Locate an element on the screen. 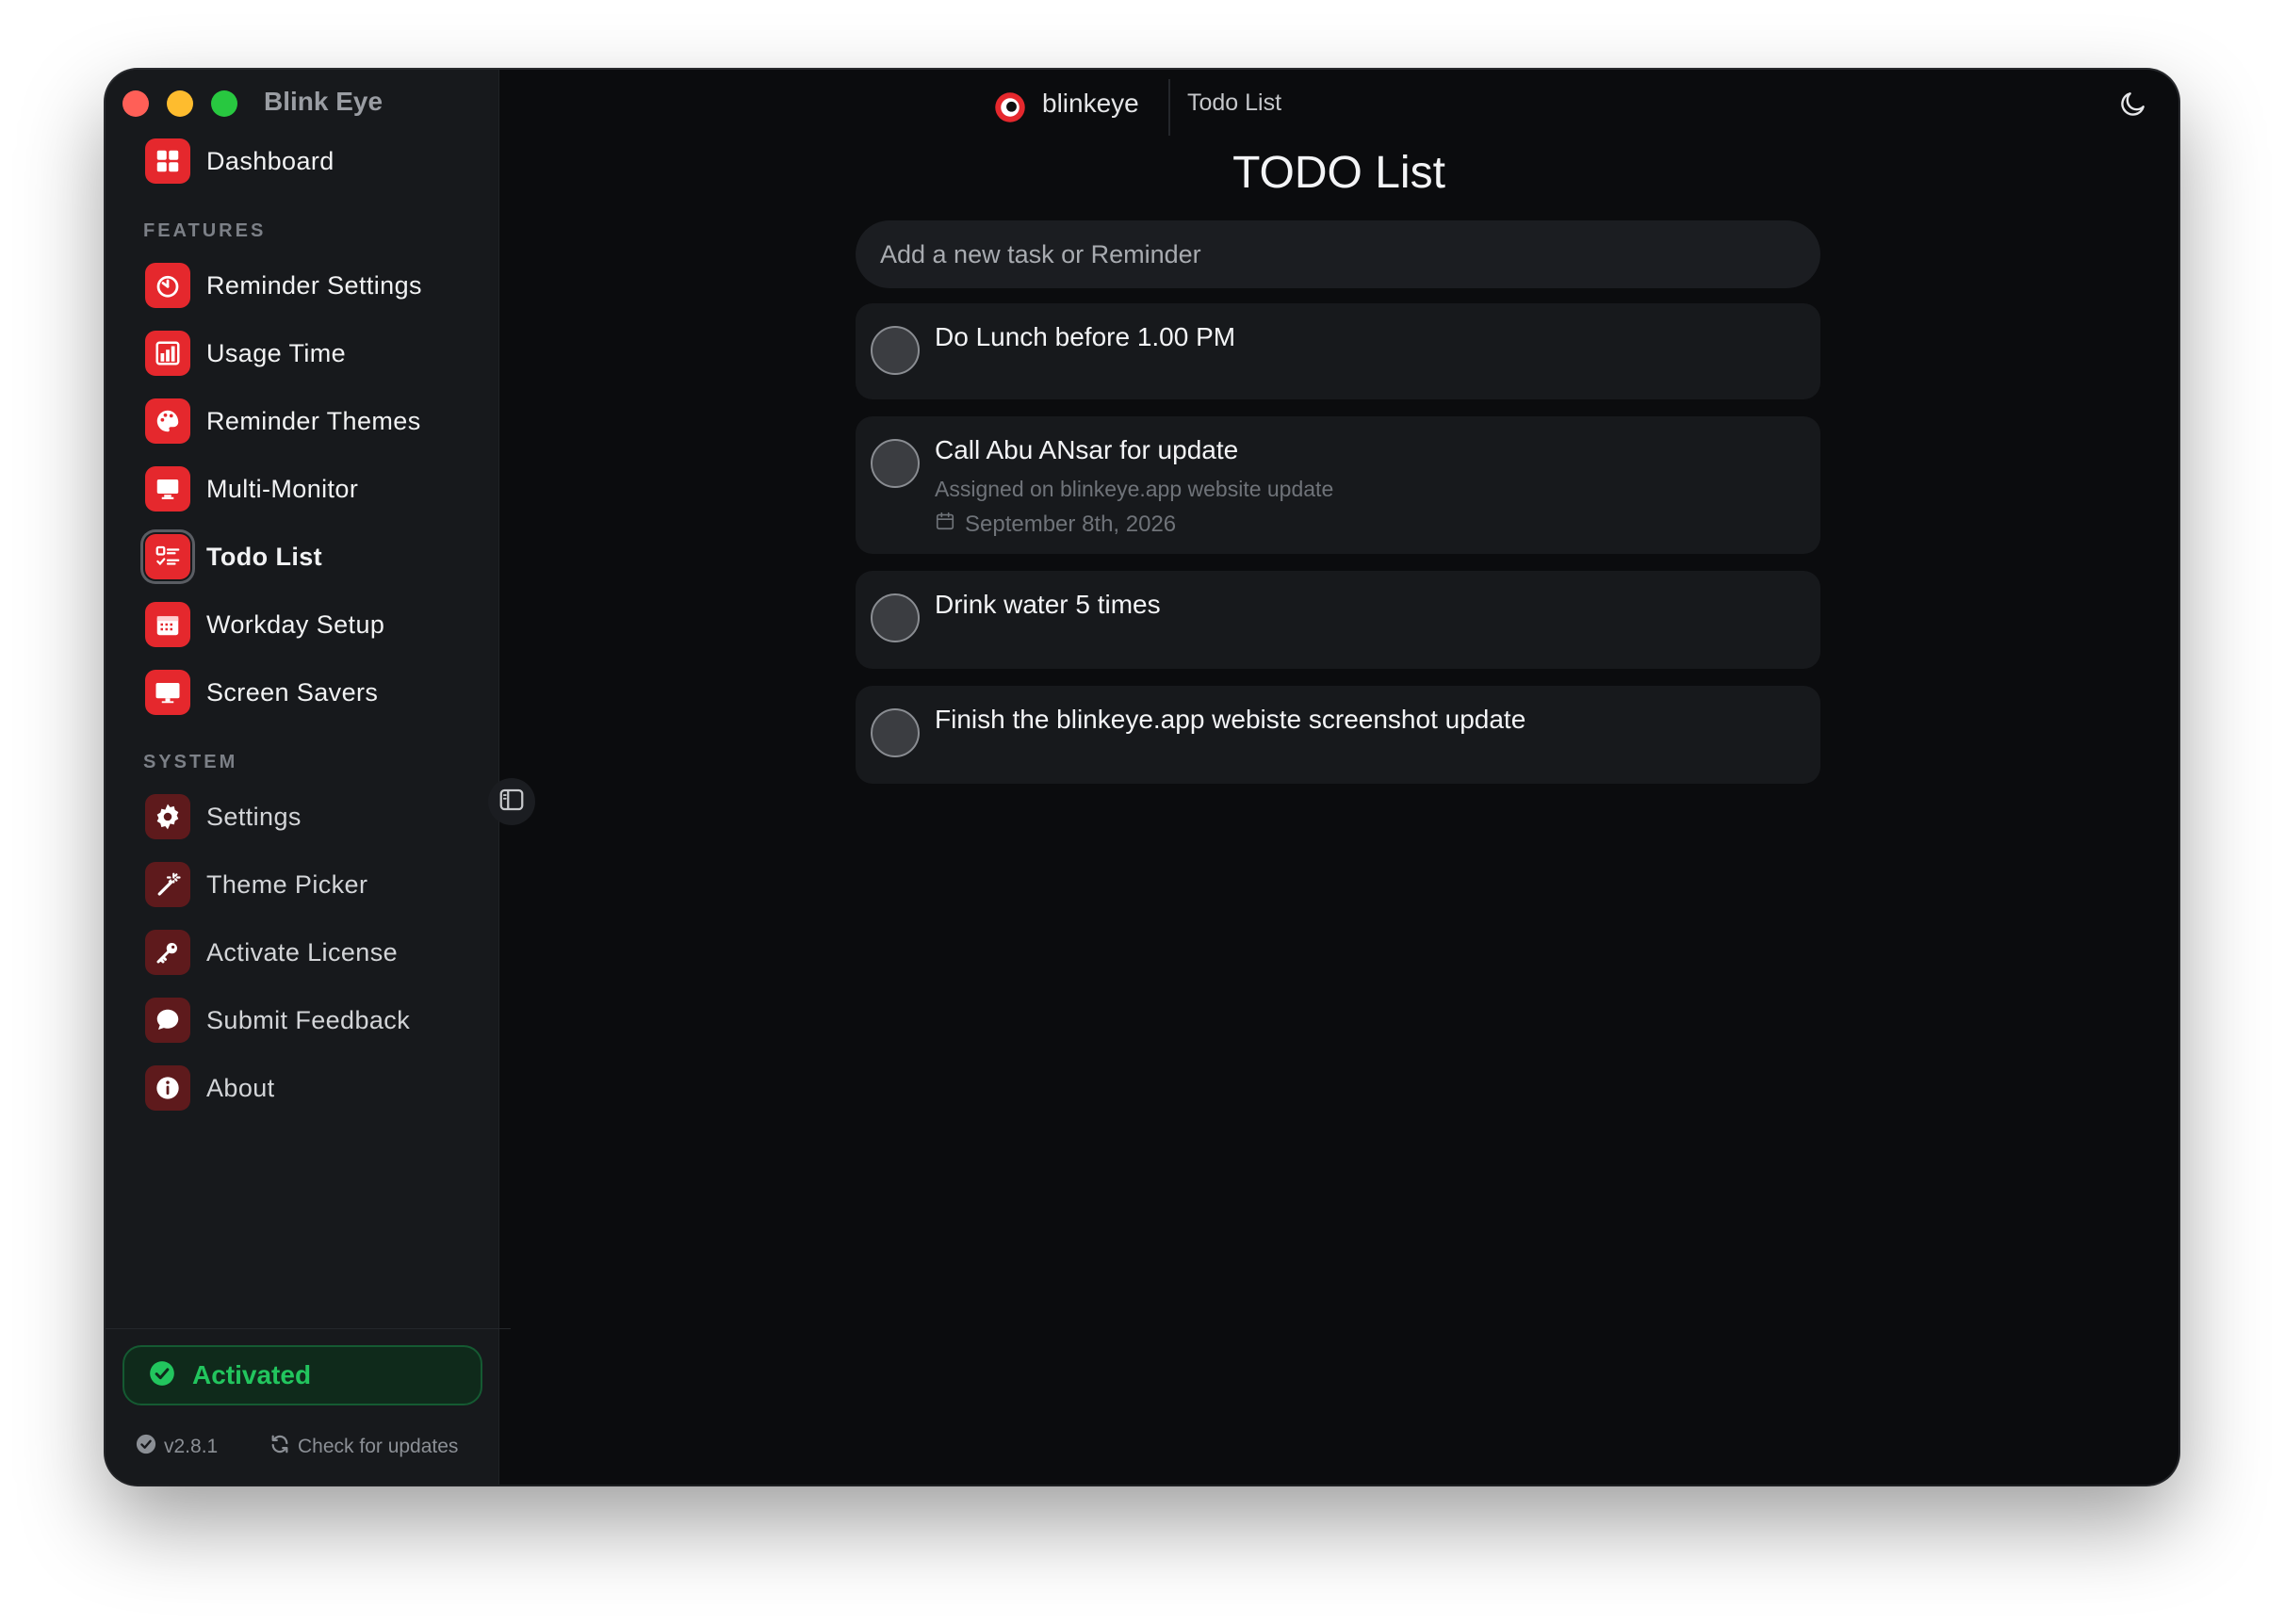  sidebar-item-reminder-themes: Reminder Themes is located at coordinates (301, 421).